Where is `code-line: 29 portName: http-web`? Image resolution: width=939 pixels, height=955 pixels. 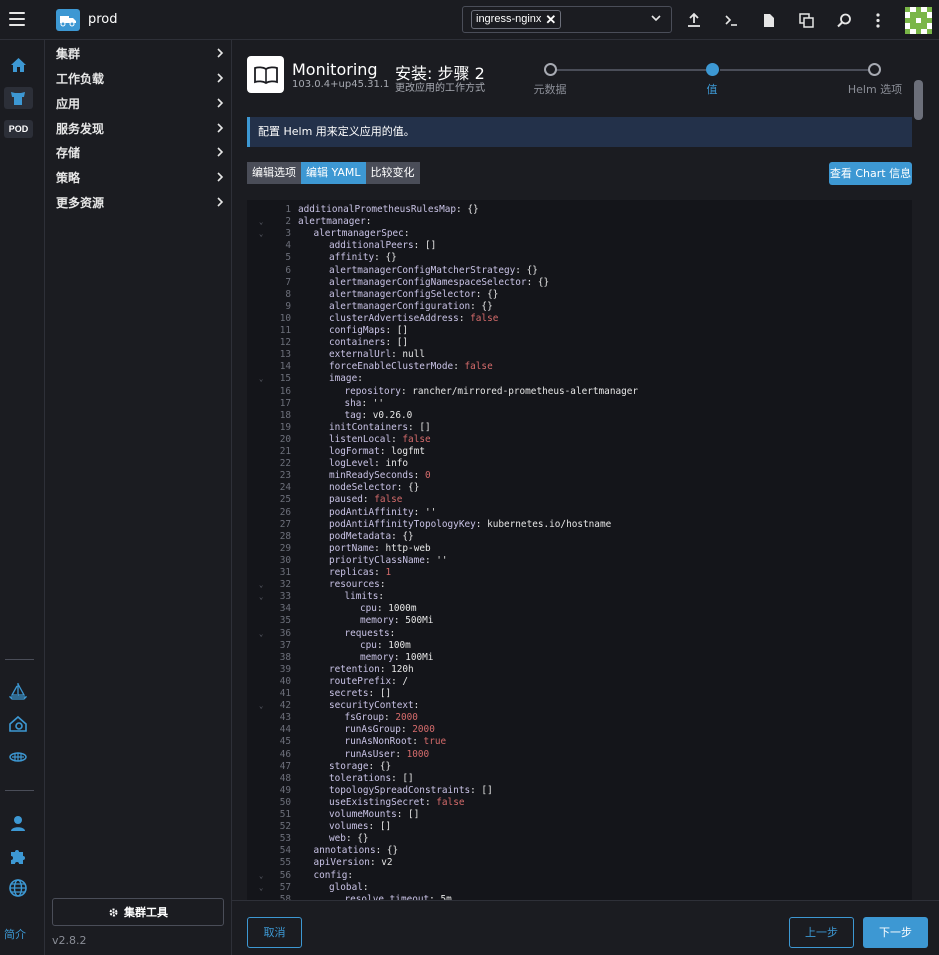 code-line: 29 portName: http-web is located at coordinates (577, 549).